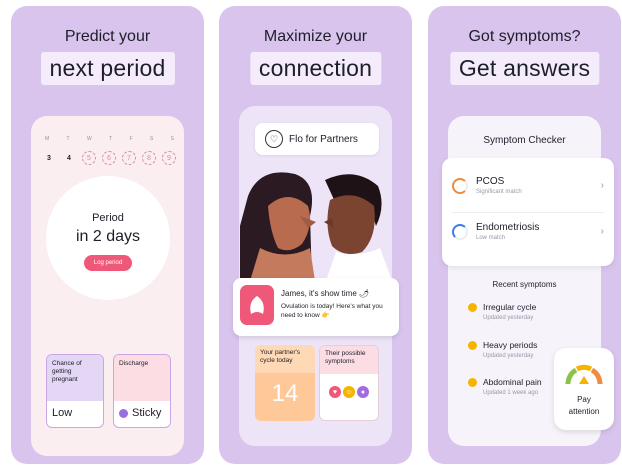 Image resolution: width=622 pixels, height=472 pixels. I want to click on pay-attention-gauge: Pay attention, so click(584, 389).